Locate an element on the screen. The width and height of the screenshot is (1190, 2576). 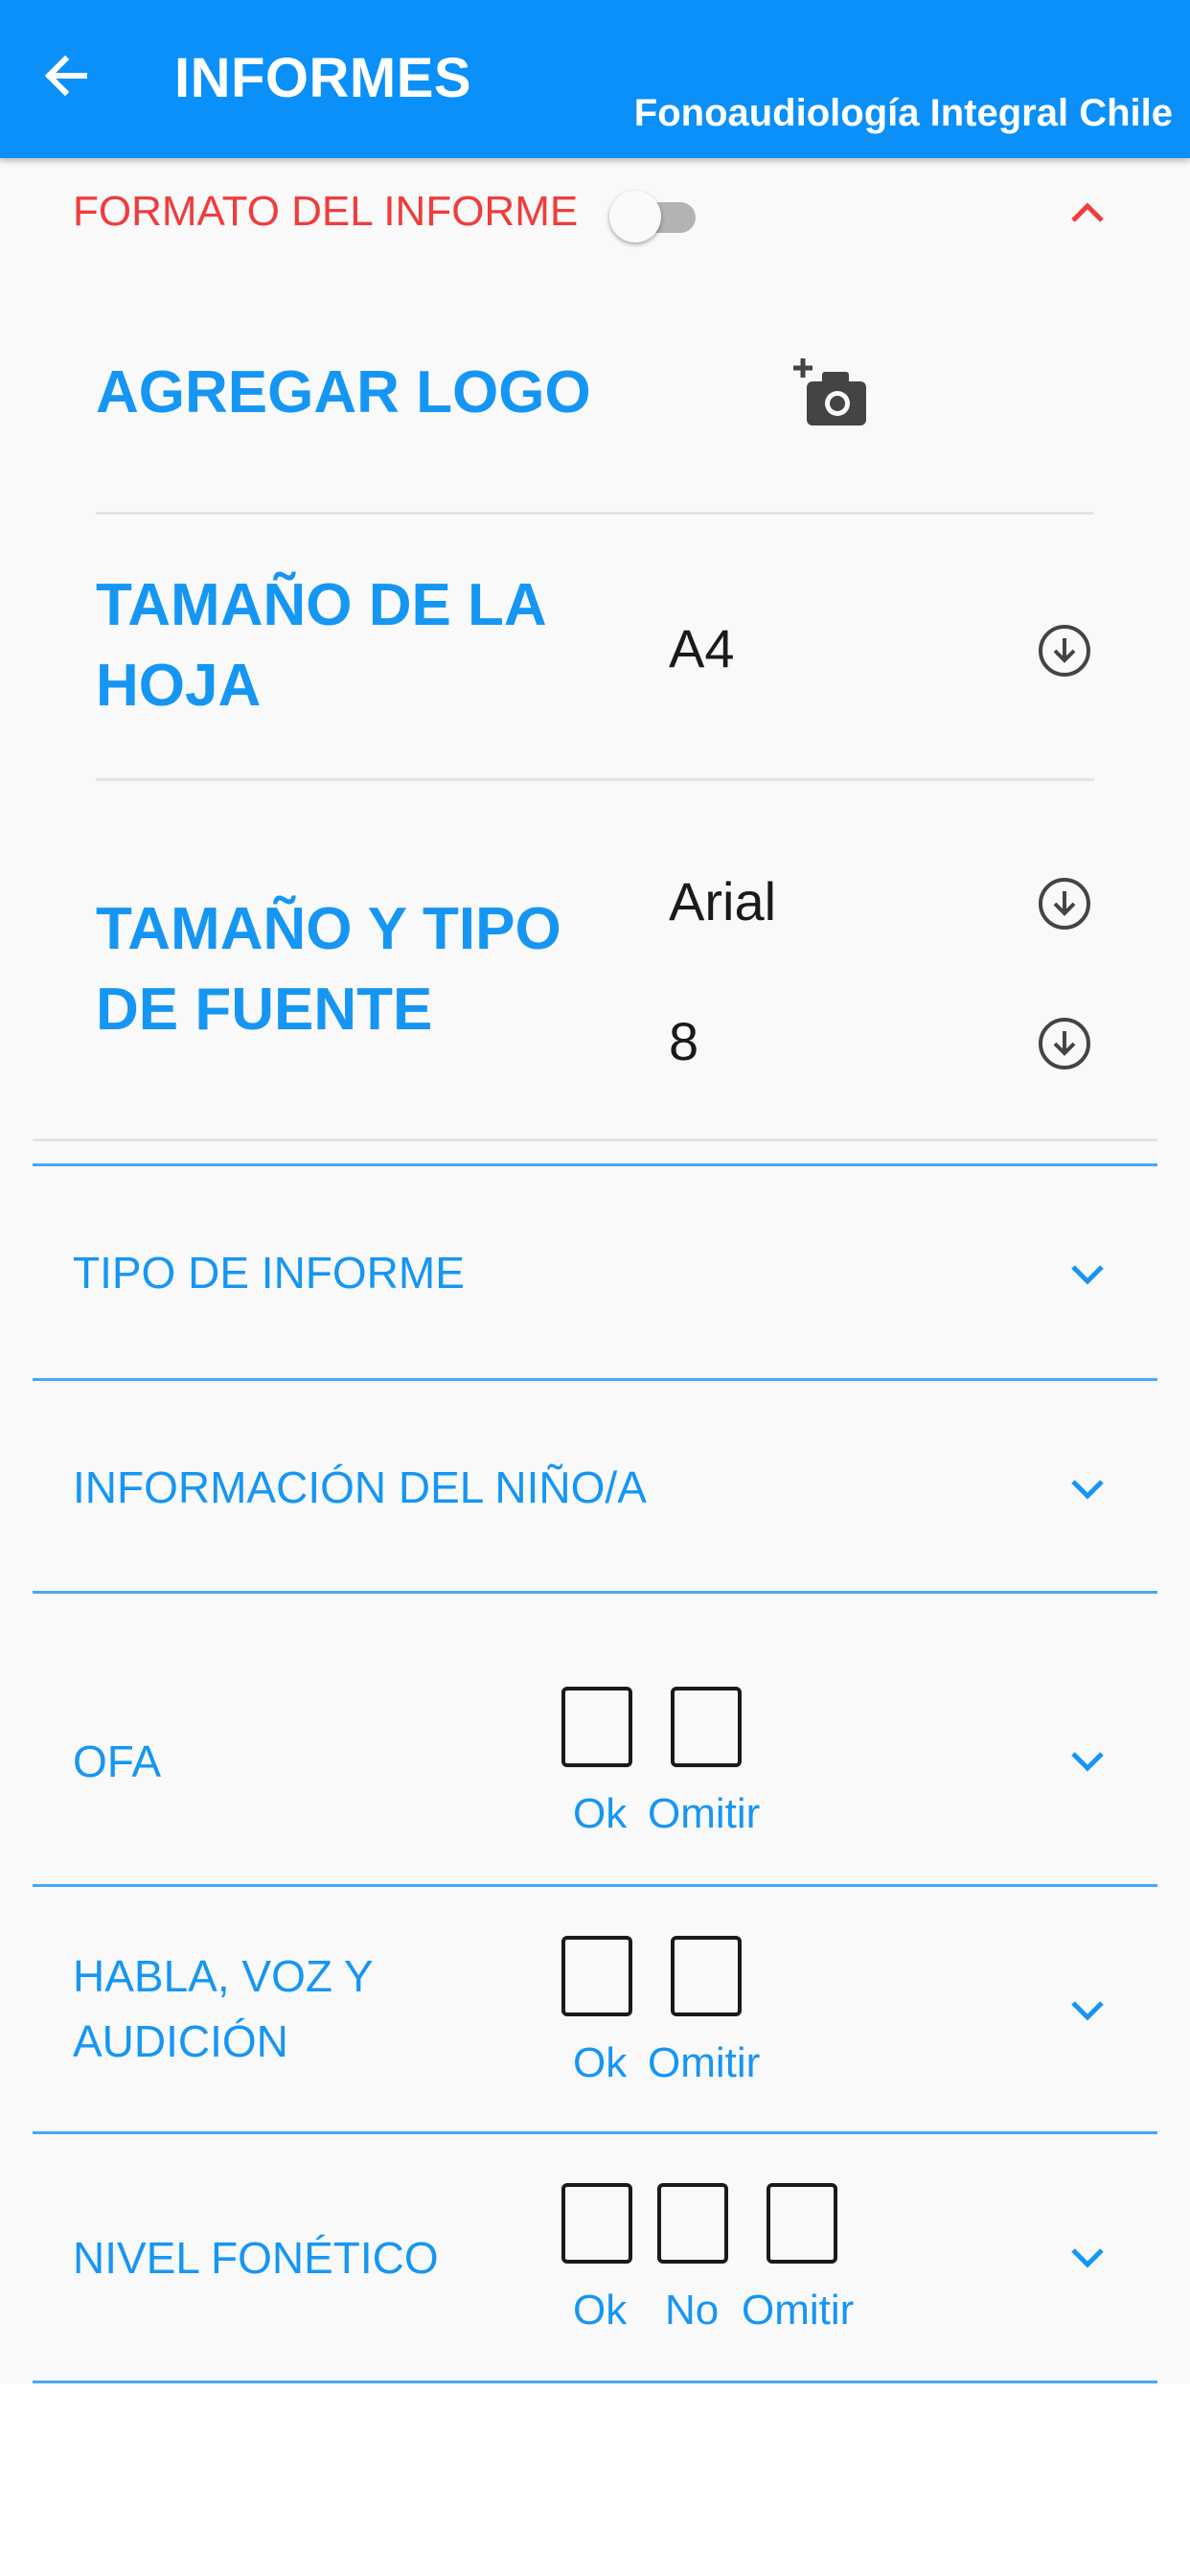
formato-toggle is located at coordinates (655, 216).